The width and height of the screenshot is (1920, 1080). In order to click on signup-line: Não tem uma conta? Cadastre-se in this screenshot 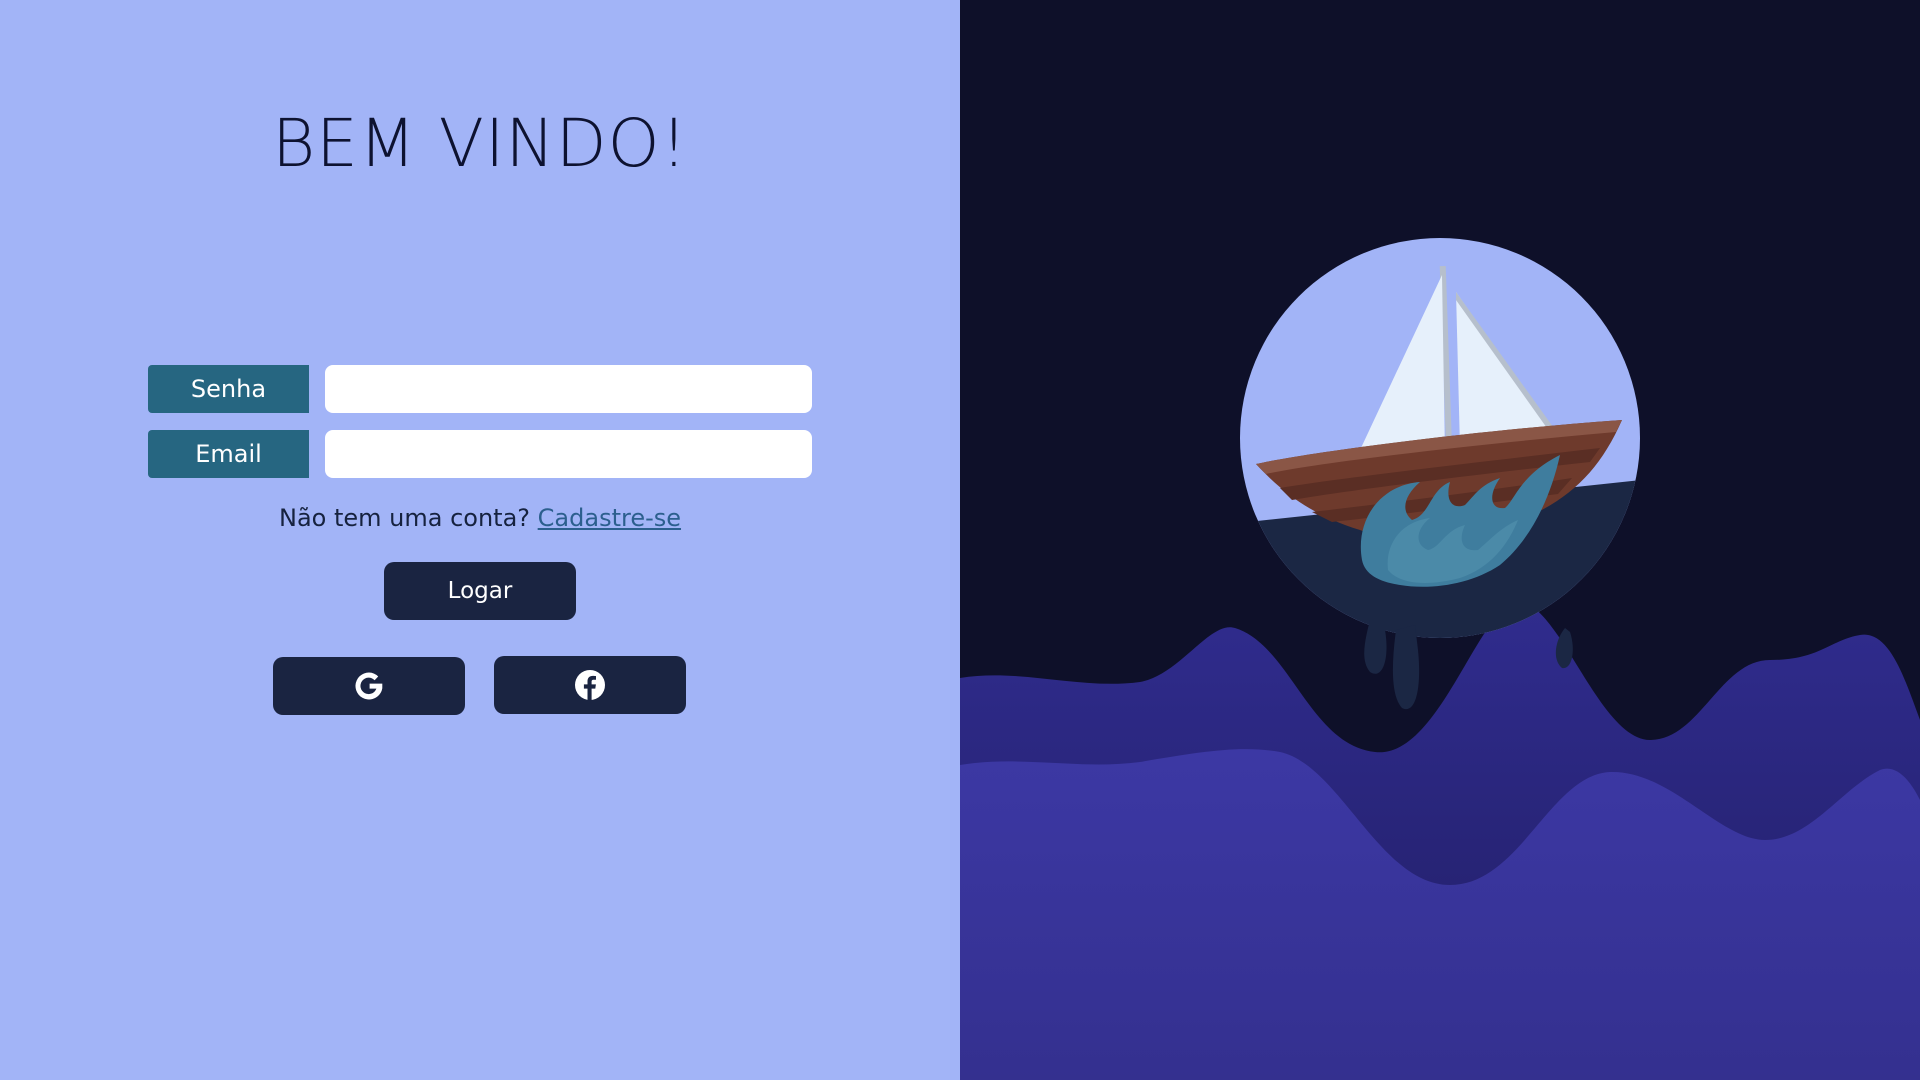, I will do `click(480, 518)`.